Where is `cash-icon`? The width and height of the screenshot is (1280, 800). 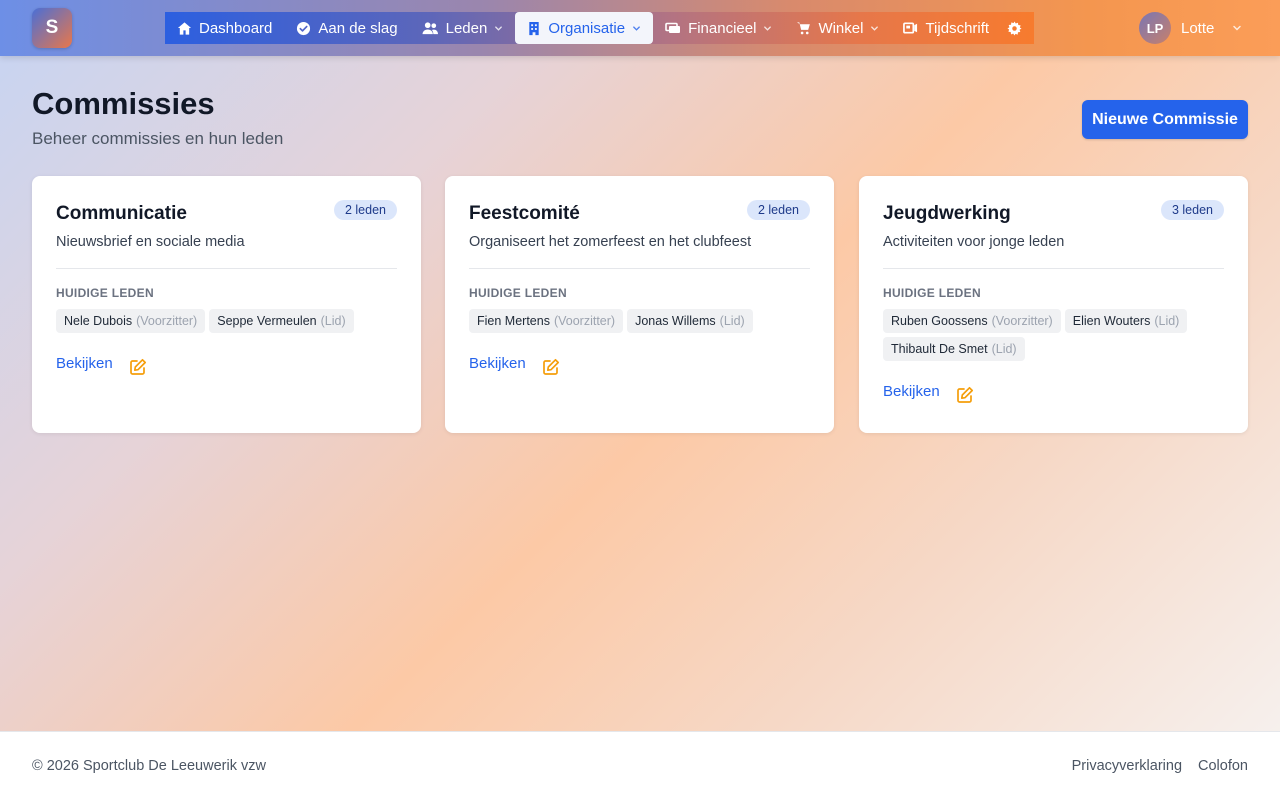
cash-icon is located at coordinates (673, 27).